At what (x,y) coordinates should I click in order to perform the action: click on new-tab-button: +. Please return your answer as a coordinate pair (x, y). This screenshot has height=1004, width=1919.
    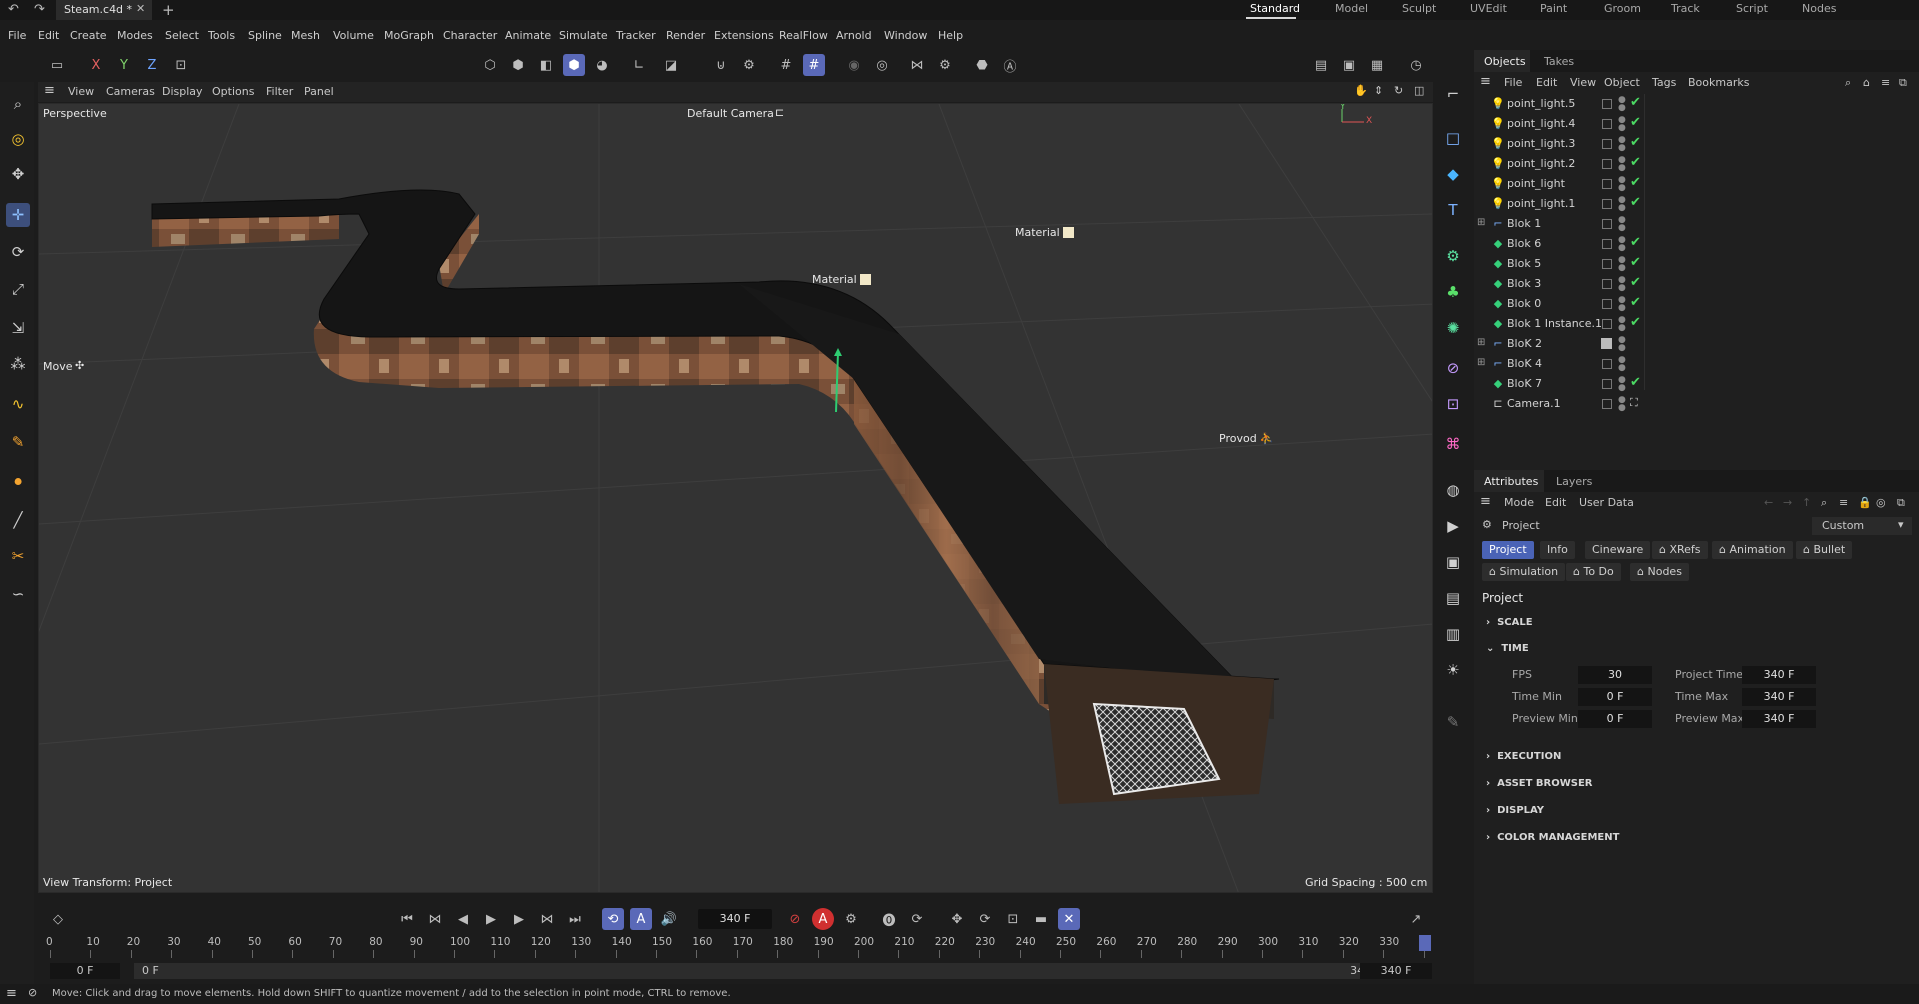
    Looking at the image, I should click on (168, 10).